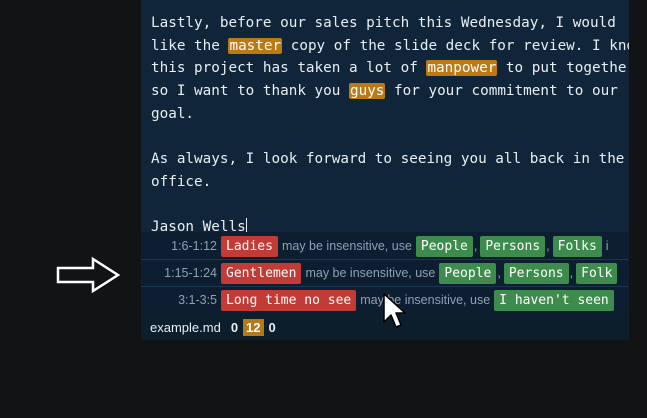  Describe the element at coordinates (173, 113) in the screenshot. I see `editor-text-segment: goal.` at that location.